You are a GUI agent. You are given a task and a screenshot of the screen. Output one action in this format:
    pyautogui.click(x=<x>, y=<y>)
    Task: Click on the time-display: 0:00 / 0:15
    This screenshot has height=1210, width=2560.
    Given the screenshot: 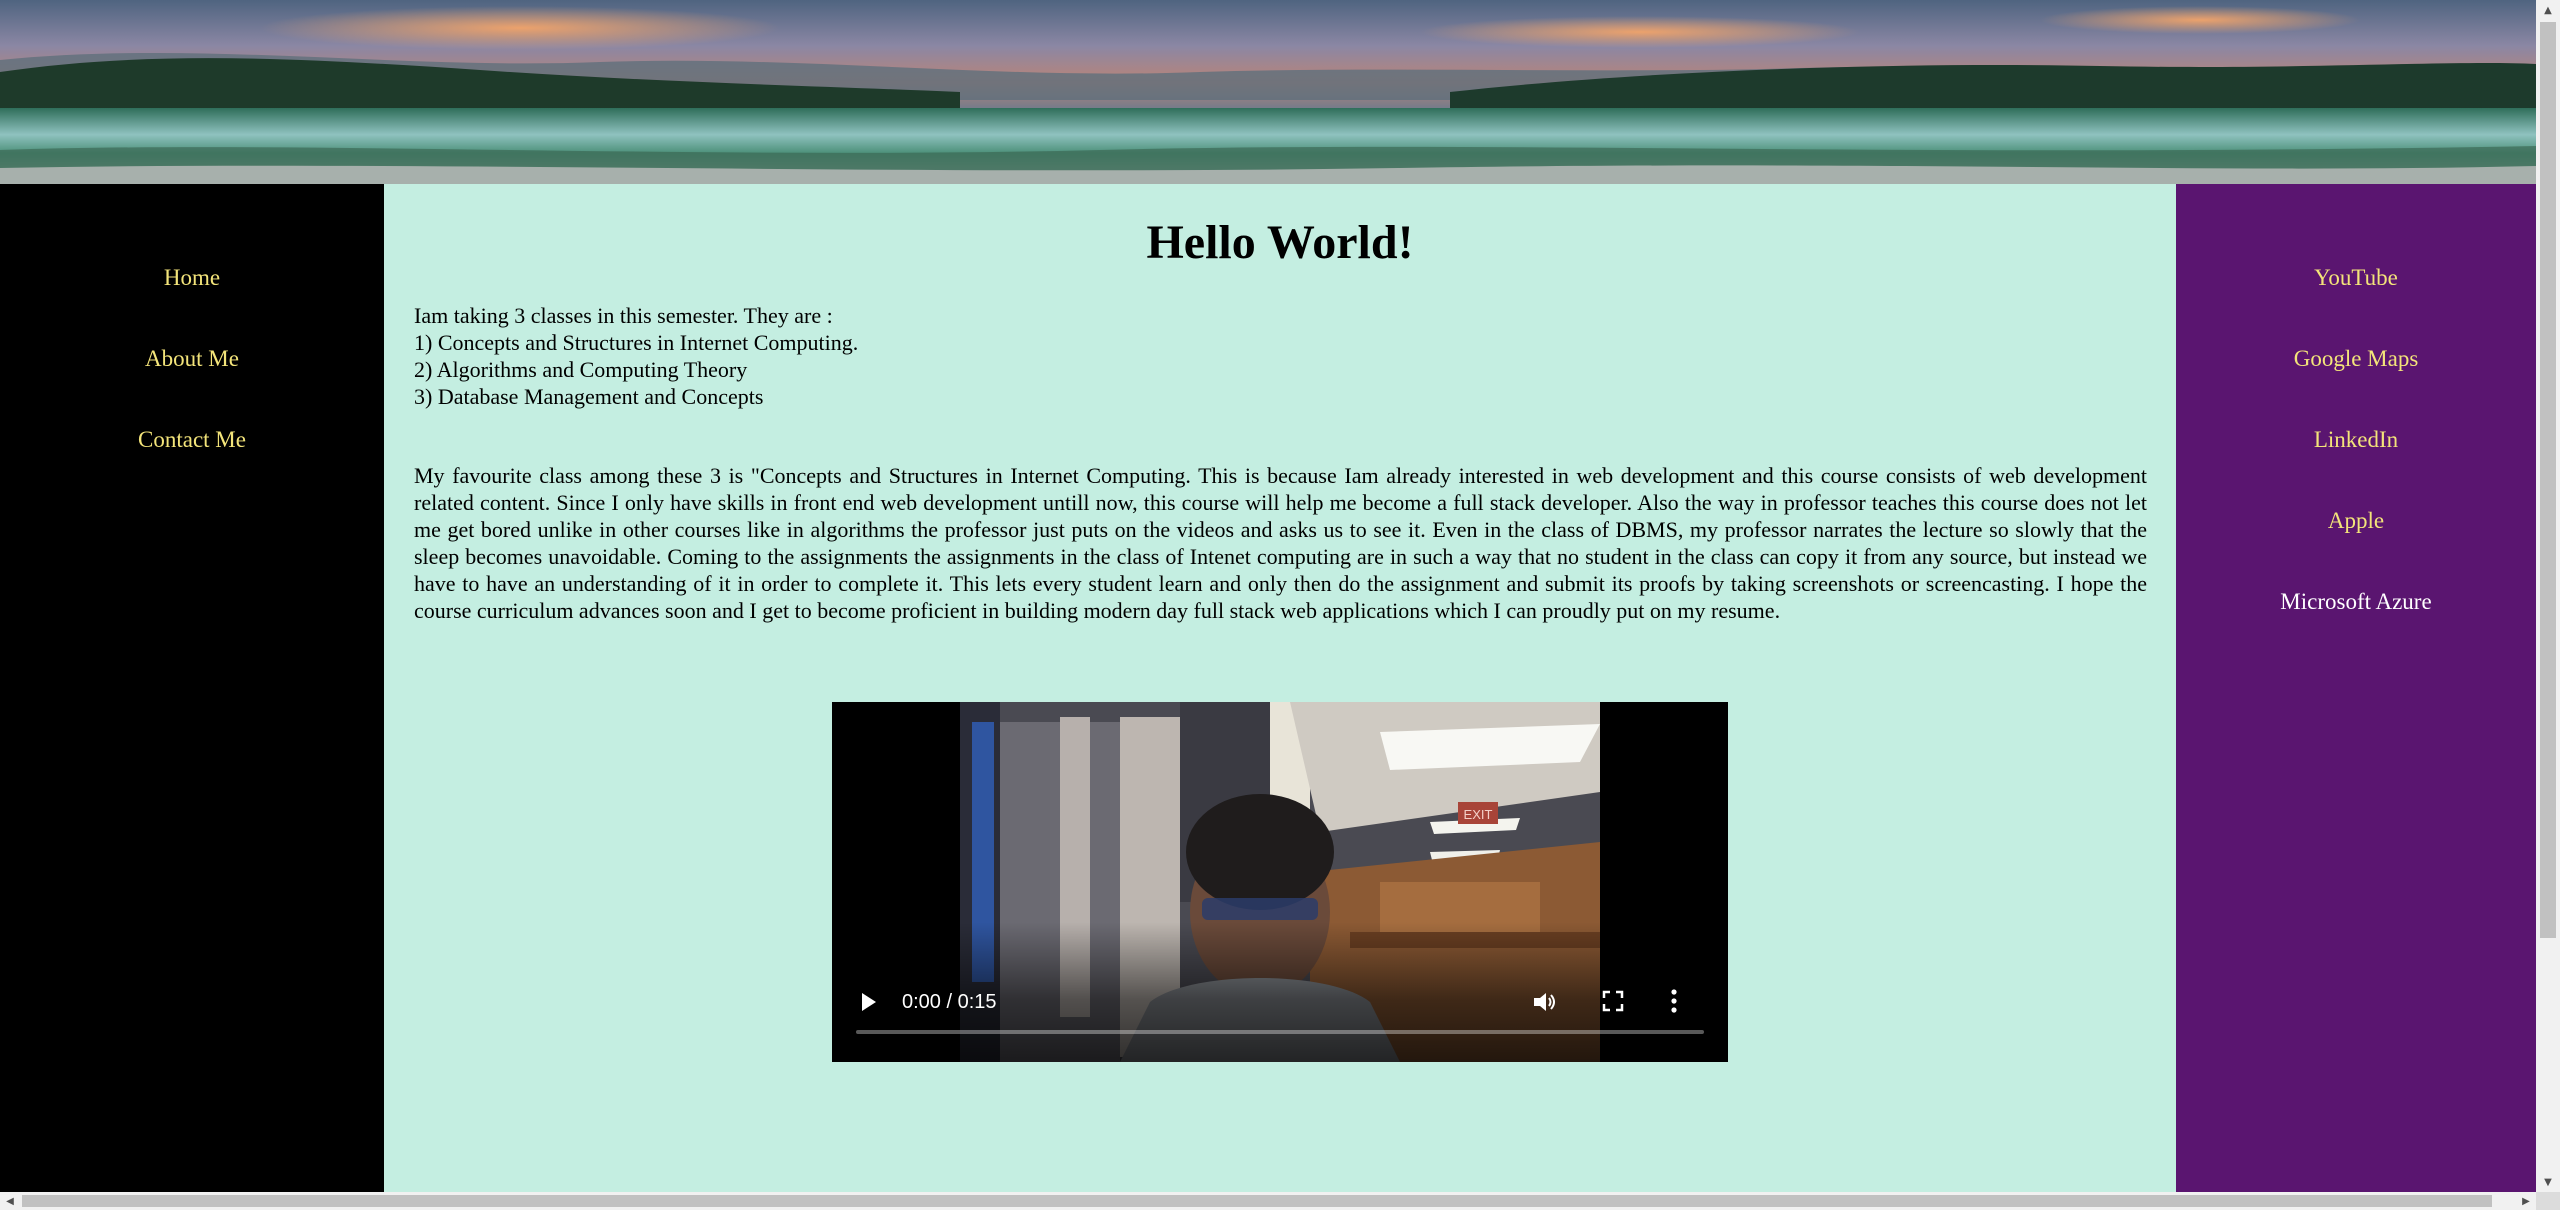 What is the action you would take?
    pyautogui.click(x=949, y=1002)
    